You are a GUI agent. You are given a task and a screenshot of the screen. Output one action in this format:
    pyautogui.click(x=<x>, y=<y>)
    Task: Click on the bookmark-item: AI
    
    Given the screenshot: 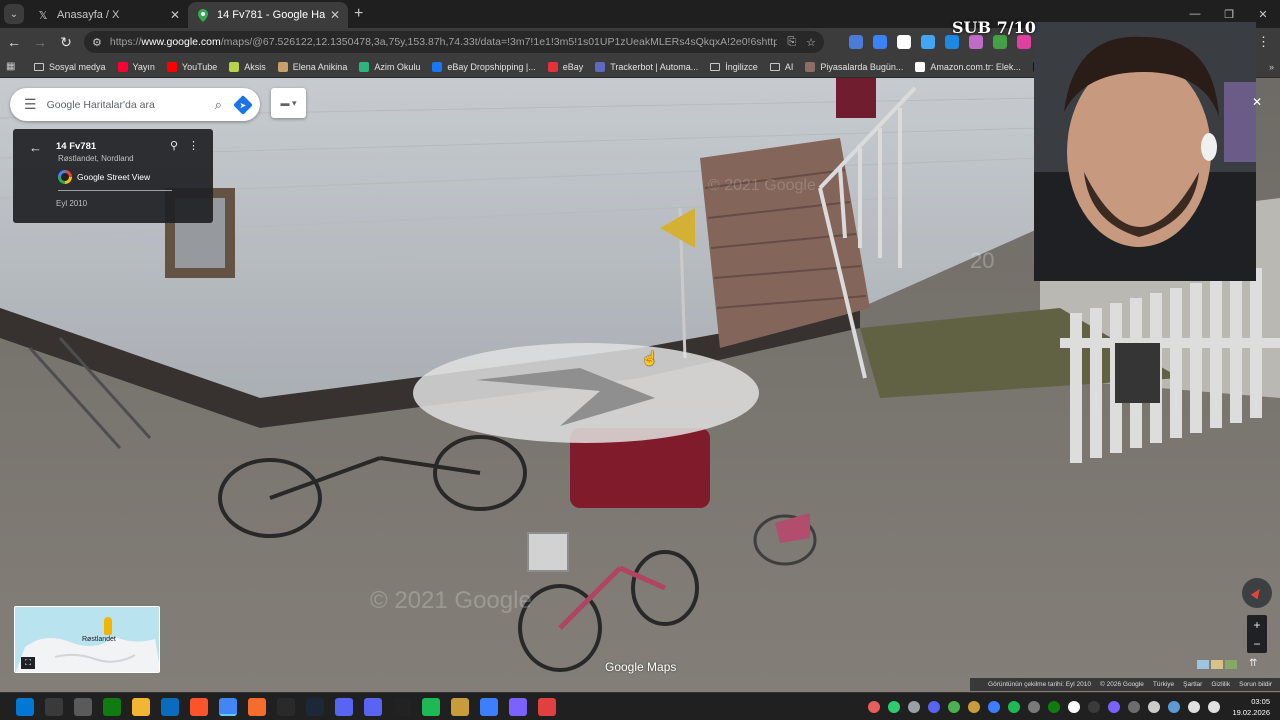 What is the action you would take?
    pyautogui.click(x=781, y=67)
    